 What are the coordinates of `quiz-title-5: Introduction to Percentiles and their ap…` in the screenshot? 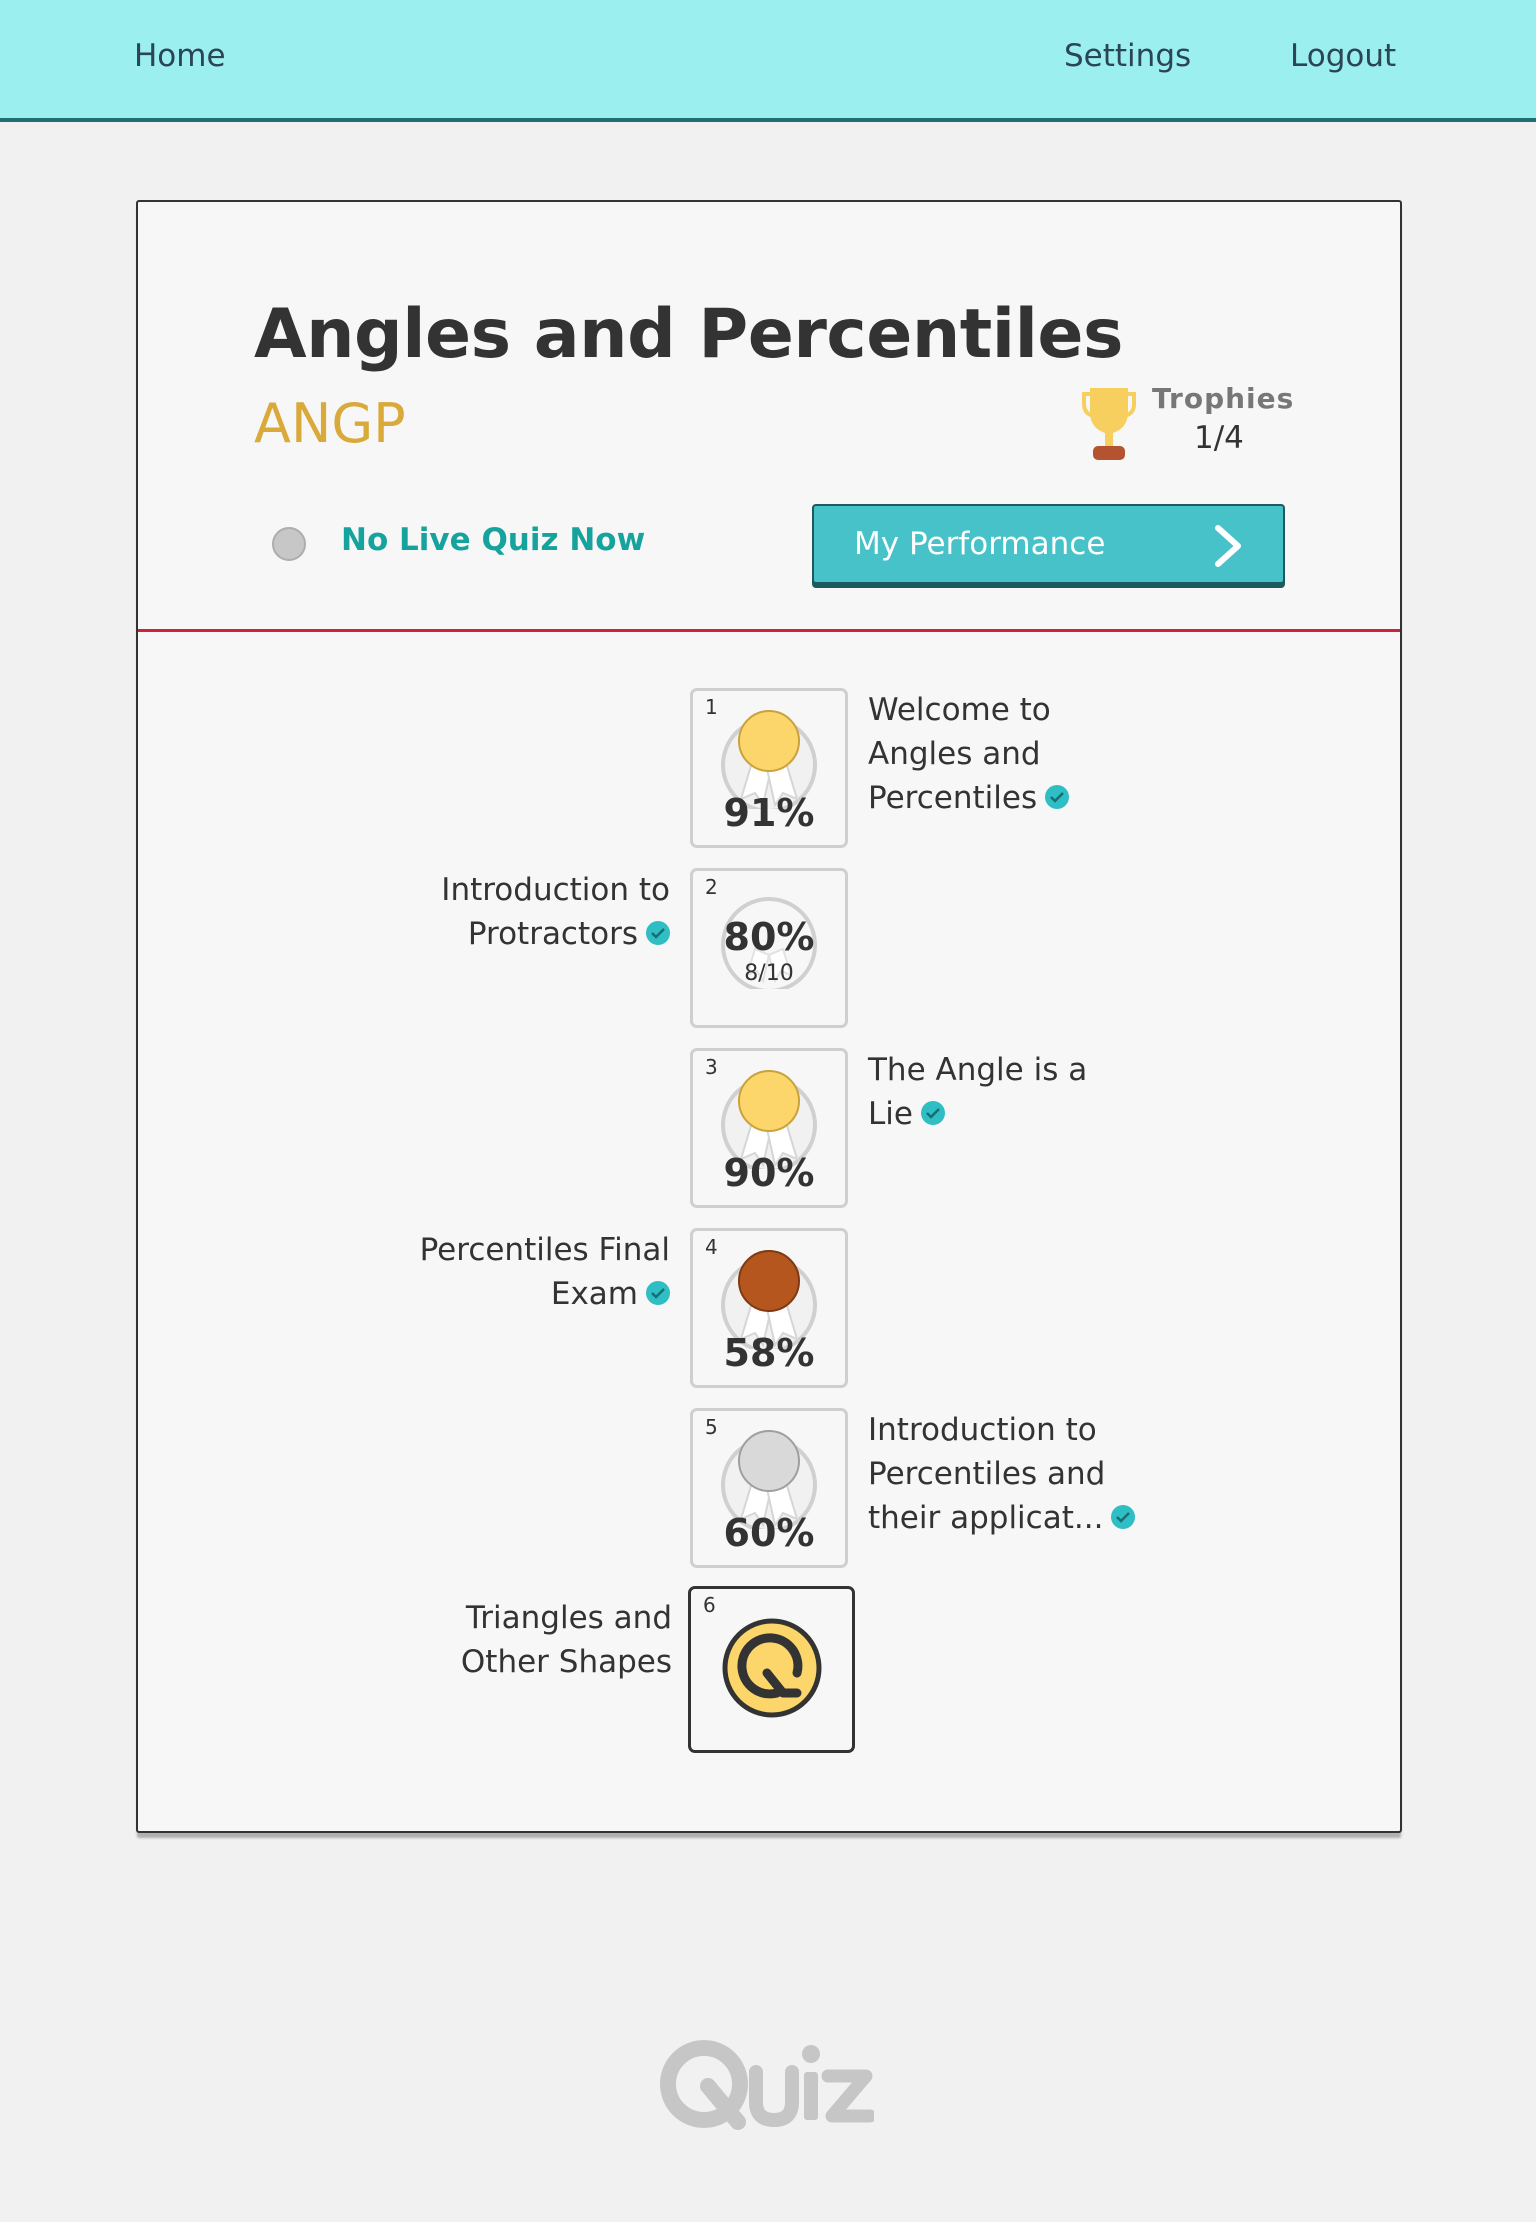 It's located at (1003, 1474).